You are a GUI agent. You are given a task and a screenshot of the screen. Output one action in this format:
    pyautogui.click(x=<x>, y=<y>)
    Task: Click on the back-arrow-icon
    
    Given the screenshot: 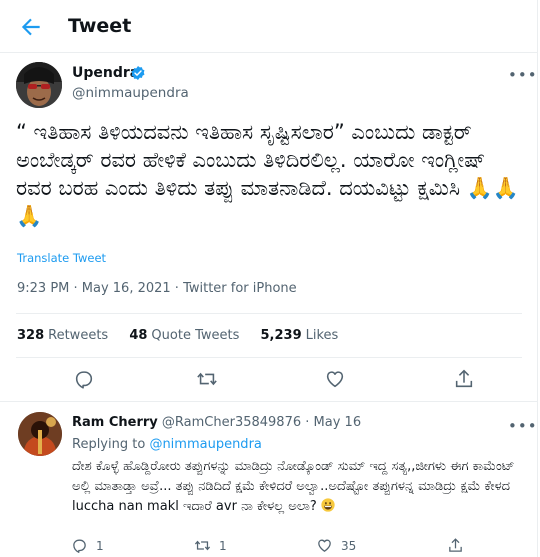 What is the action you would take?
    pyautogui.click(x=31, y=27)
    